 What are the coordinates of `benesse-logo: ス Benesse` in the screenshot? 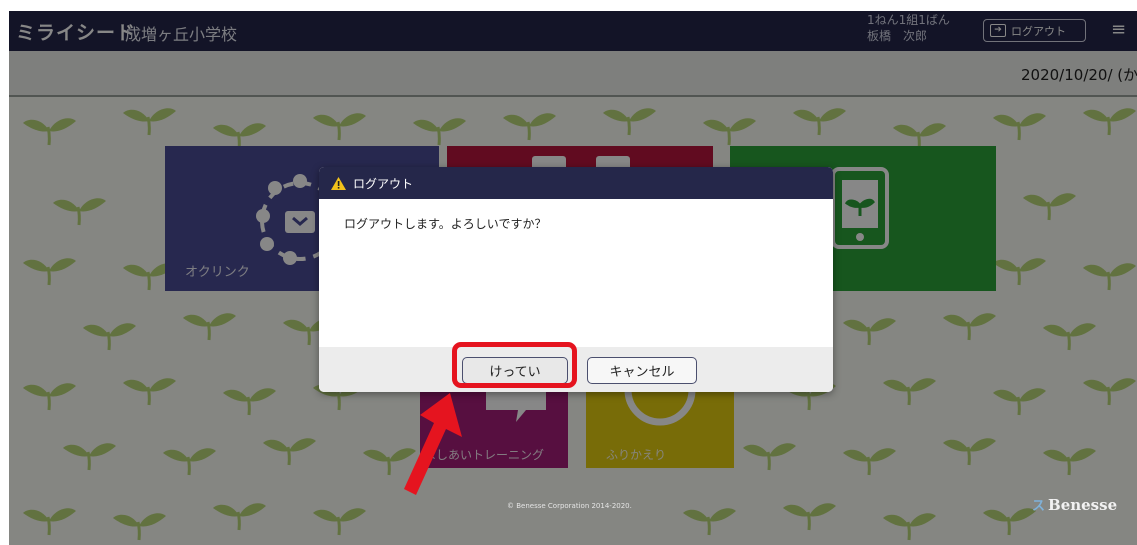 It's located at (1074, 504).